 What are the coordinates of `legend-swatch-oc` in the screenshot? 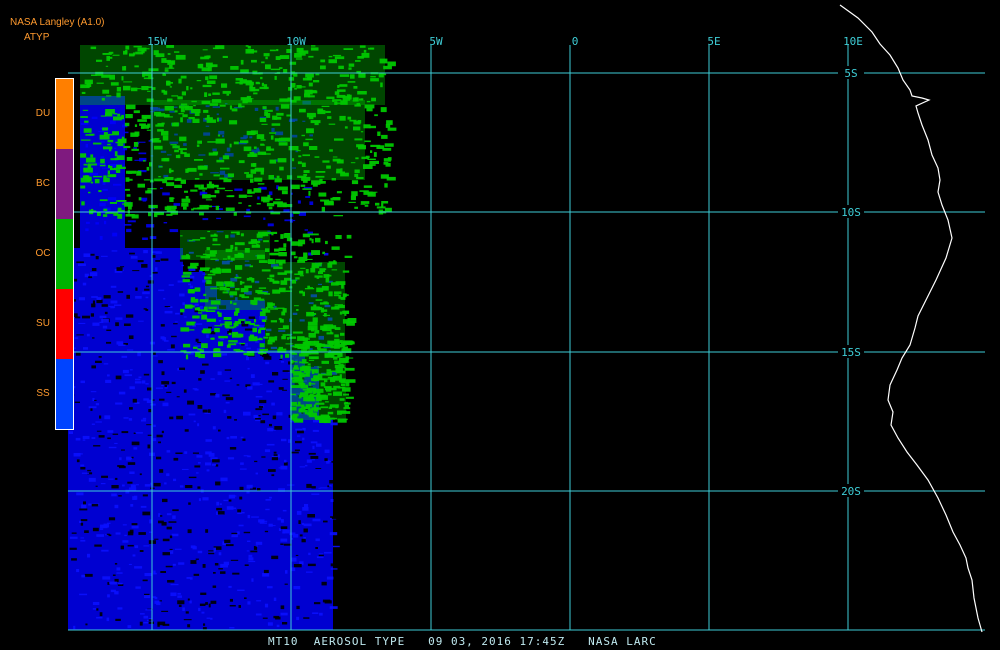 It's located at (64, 254).